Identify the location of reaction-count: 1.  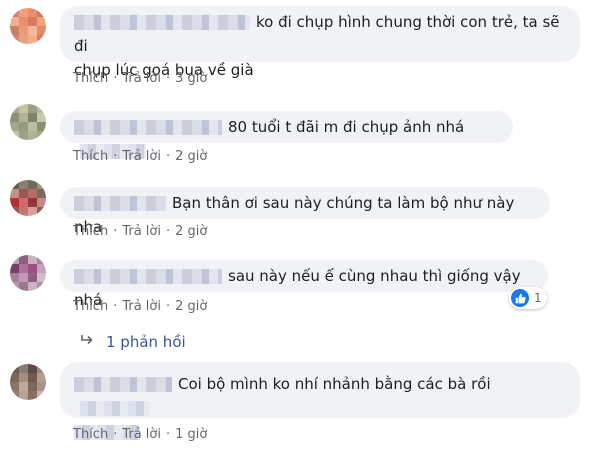
(528, 298).